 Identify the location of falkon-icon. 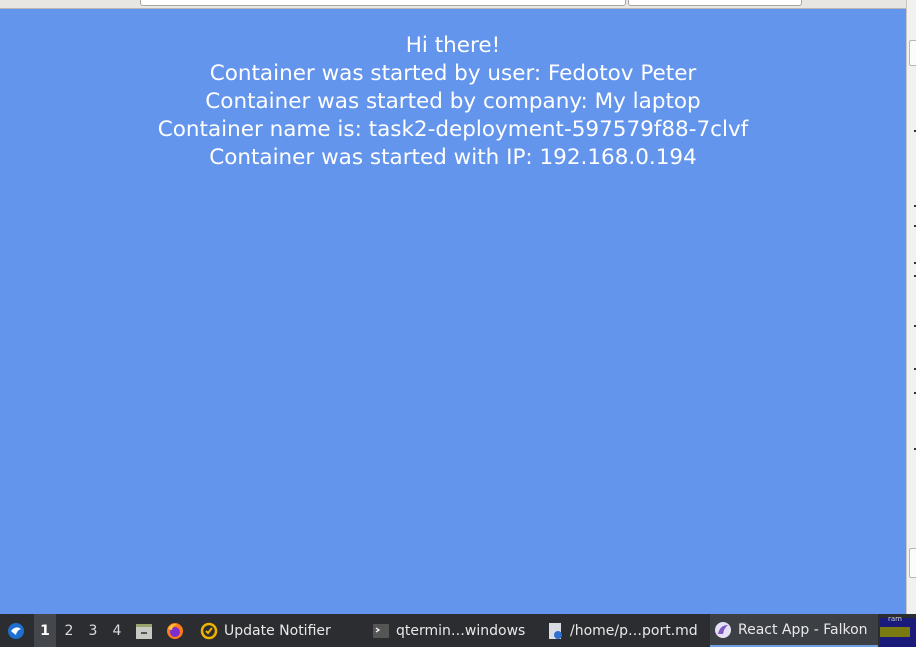
(723, 629).